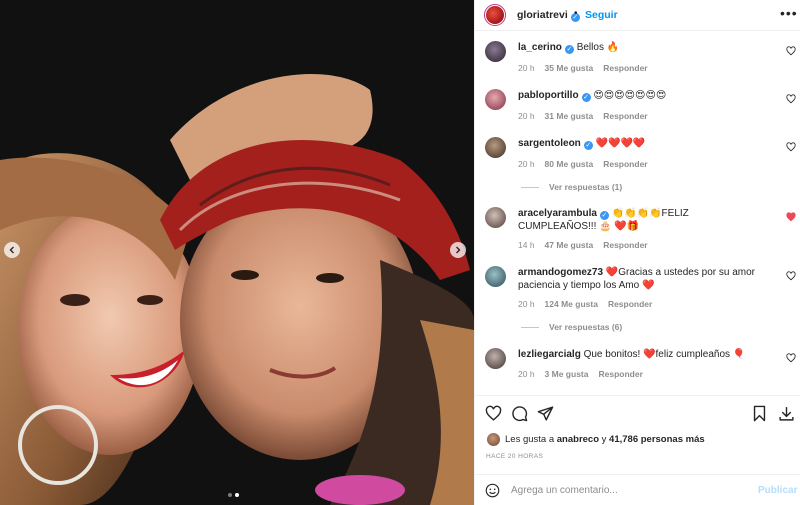  What do you see at coordinates (620, 143) in the screenshot?
I see `comment-text: ❤️❤️❤️❤️` at bounding box center [620, 143].